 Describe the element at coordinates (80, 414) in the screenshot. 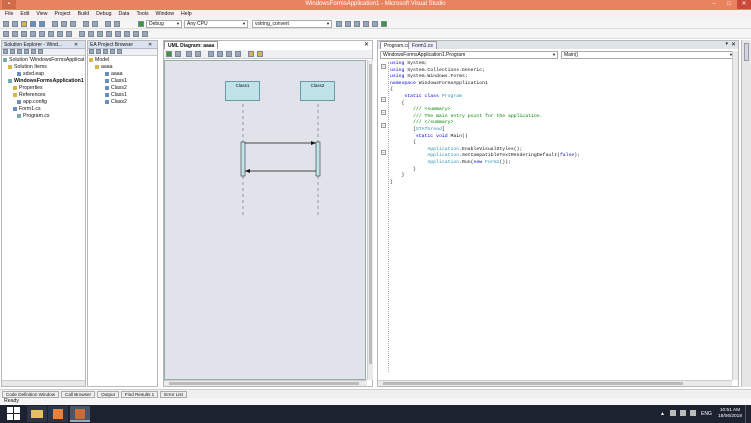

I see `visual-studio-taskbar-icon` at that location.